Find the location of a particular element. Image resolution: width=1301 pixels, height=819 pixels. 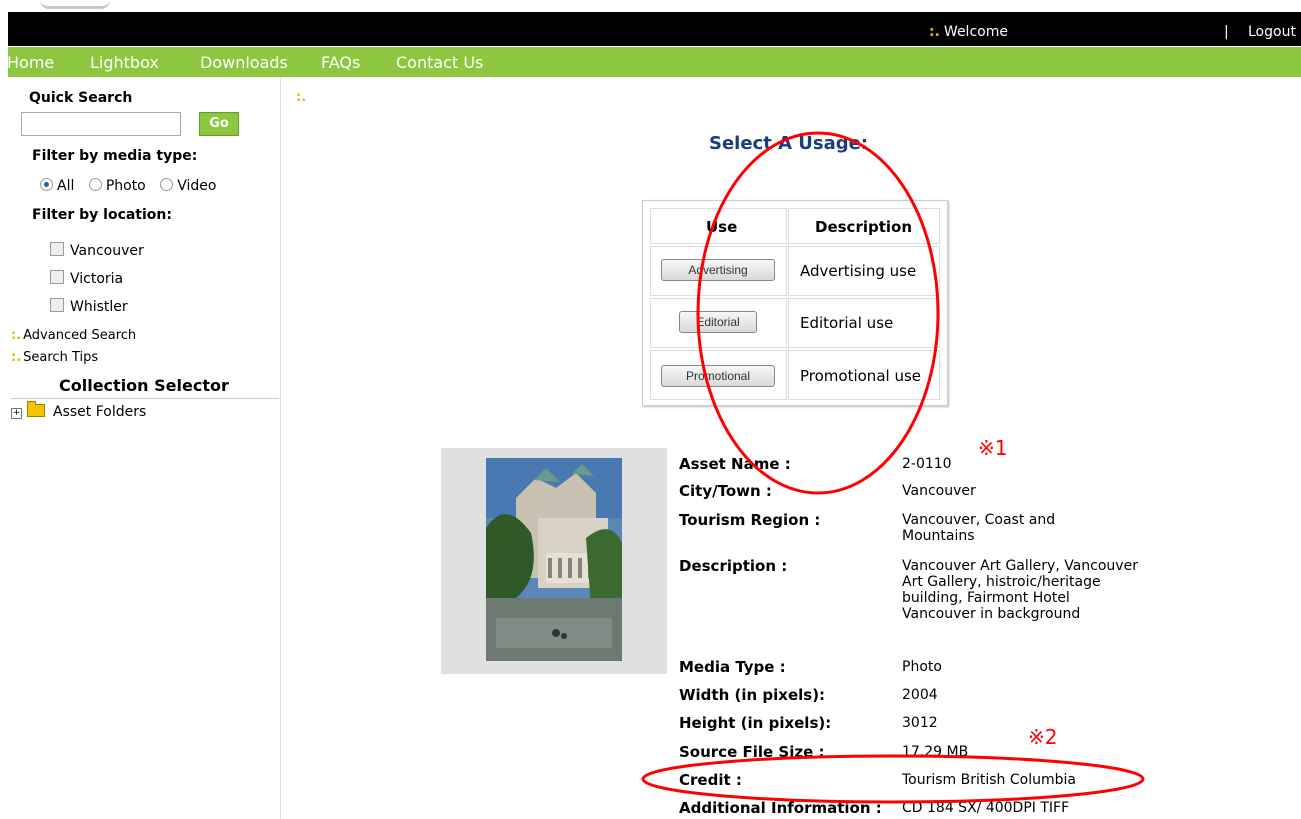

description-cell: Advertising use is located at coordinates (864, 271).